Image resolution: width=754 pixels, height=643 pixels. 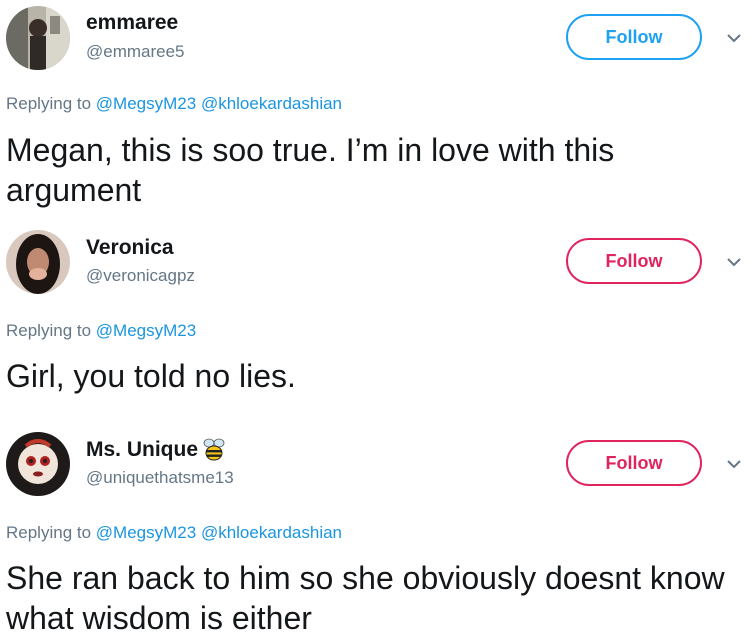 I want to click on user-handle: @veronicagpz, so click(x=140, y=276).